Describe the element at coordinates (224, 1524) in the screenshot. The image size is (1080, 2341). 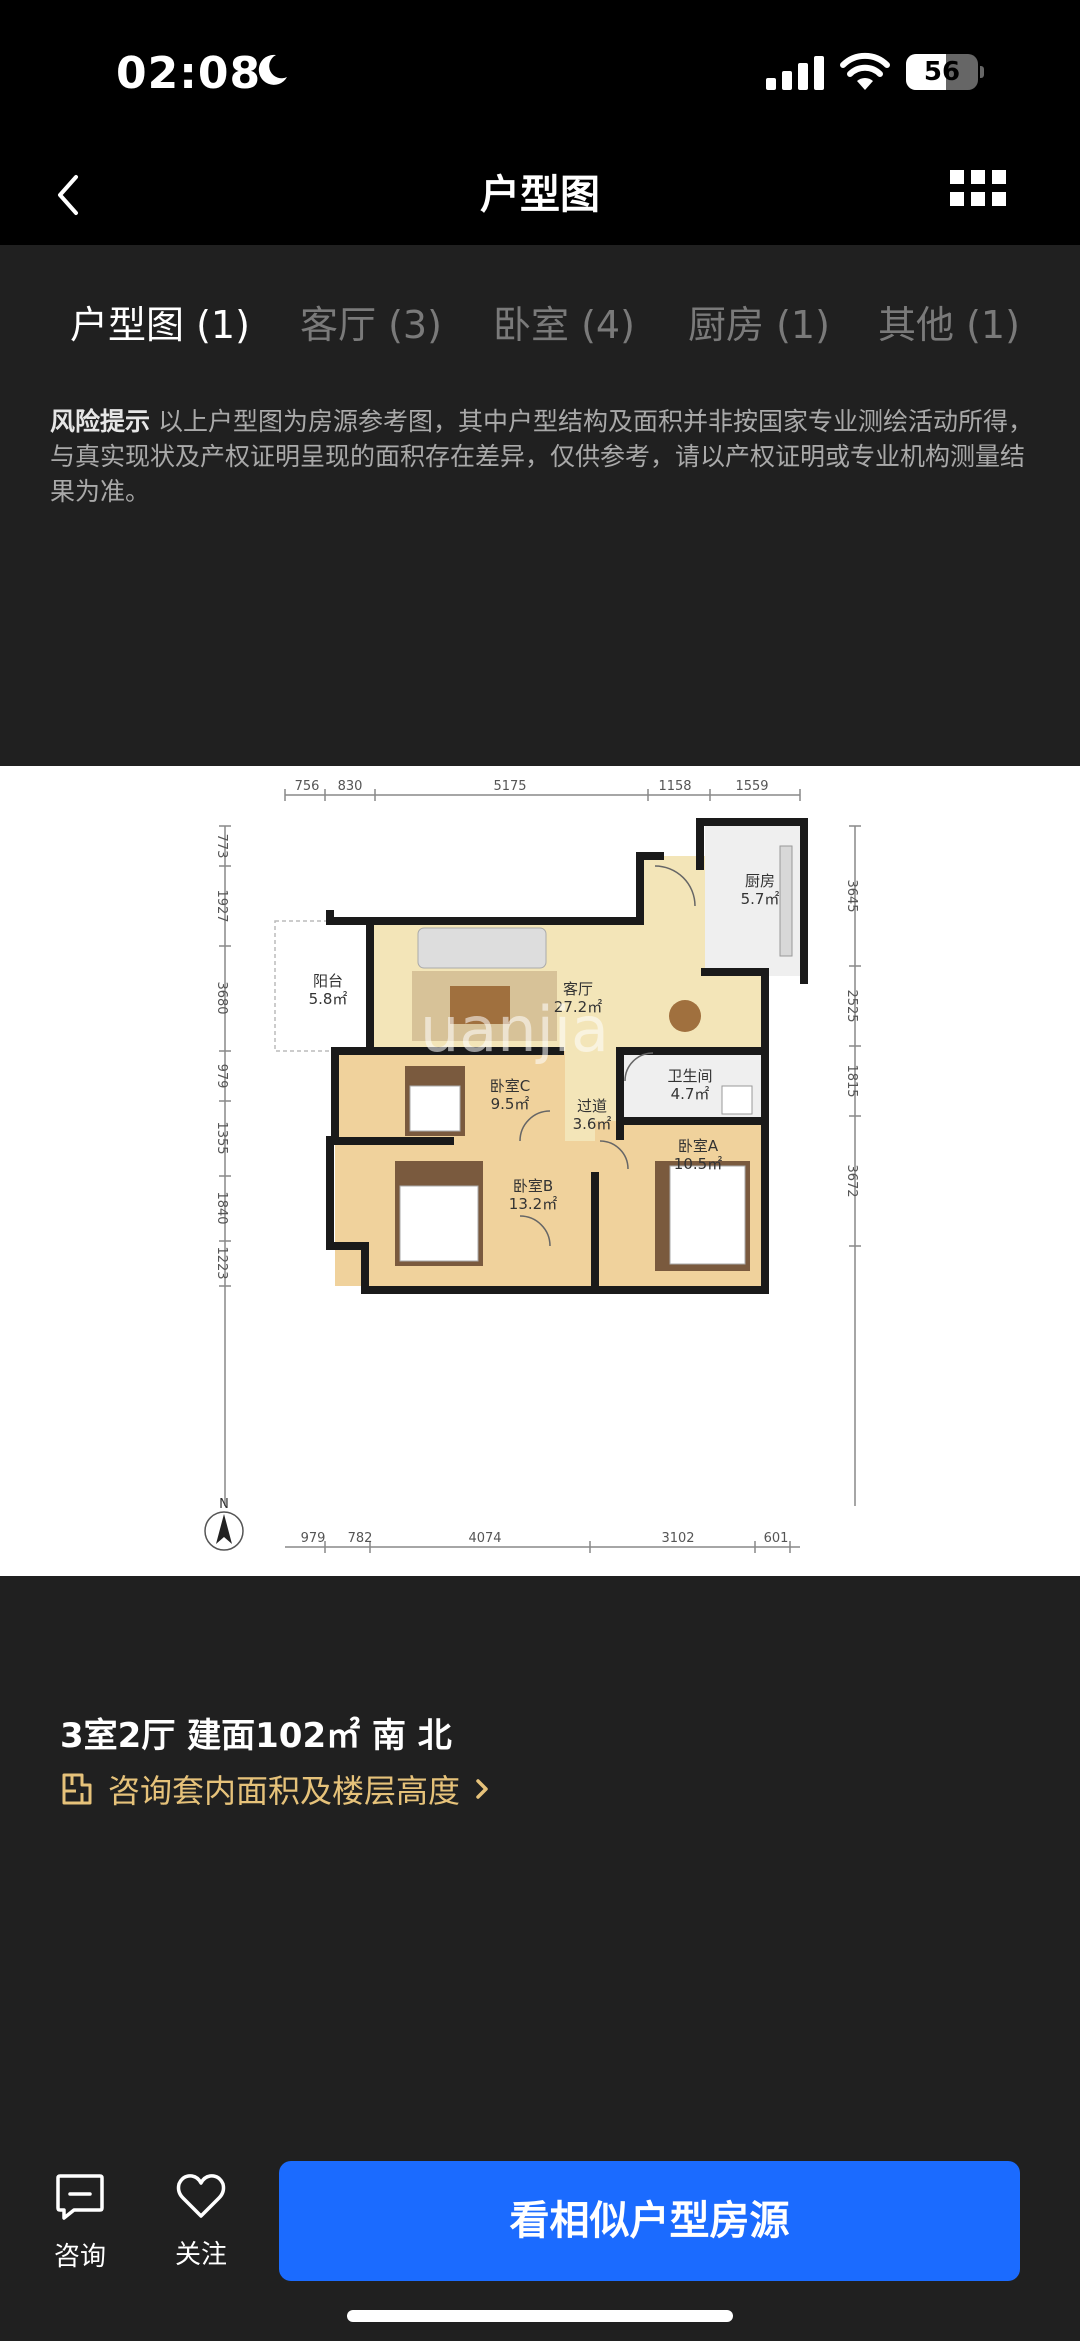
I see `compass-icon: N` at that location.